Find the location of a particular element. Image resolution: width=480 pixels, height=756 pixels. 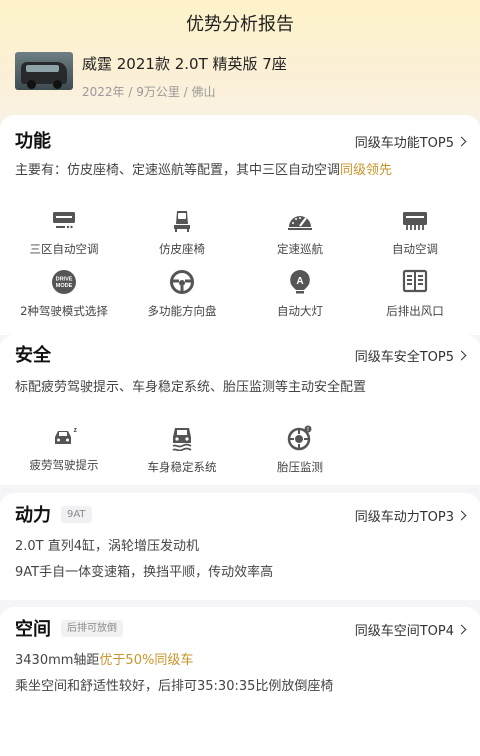

feature-item: 仿皮座椅 is located at coordinates (182, 233).